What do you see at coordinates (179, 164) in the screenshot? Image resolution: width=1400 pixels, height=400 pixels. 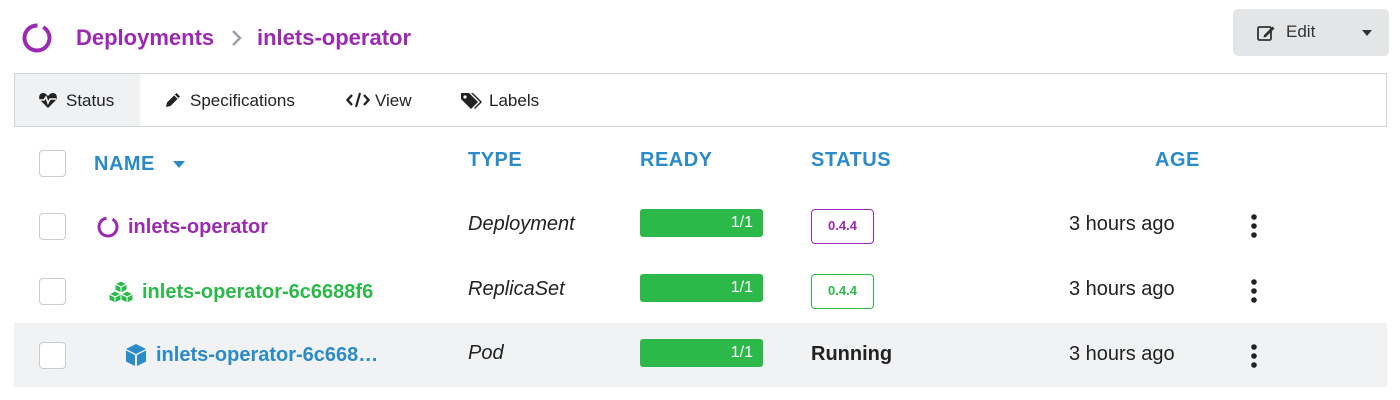 I see `sort-desc-icon` at bounding box center [179, 164].